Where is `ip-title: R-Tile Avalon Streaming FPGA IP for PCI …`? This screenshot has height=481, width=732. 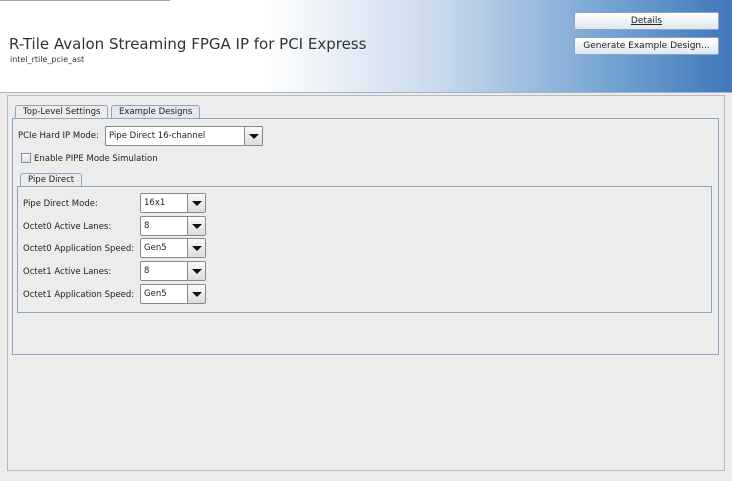
ip-title: R-Tile Avalon Streaming FPGA IP for PCI … is located at coordinates (188, 44).